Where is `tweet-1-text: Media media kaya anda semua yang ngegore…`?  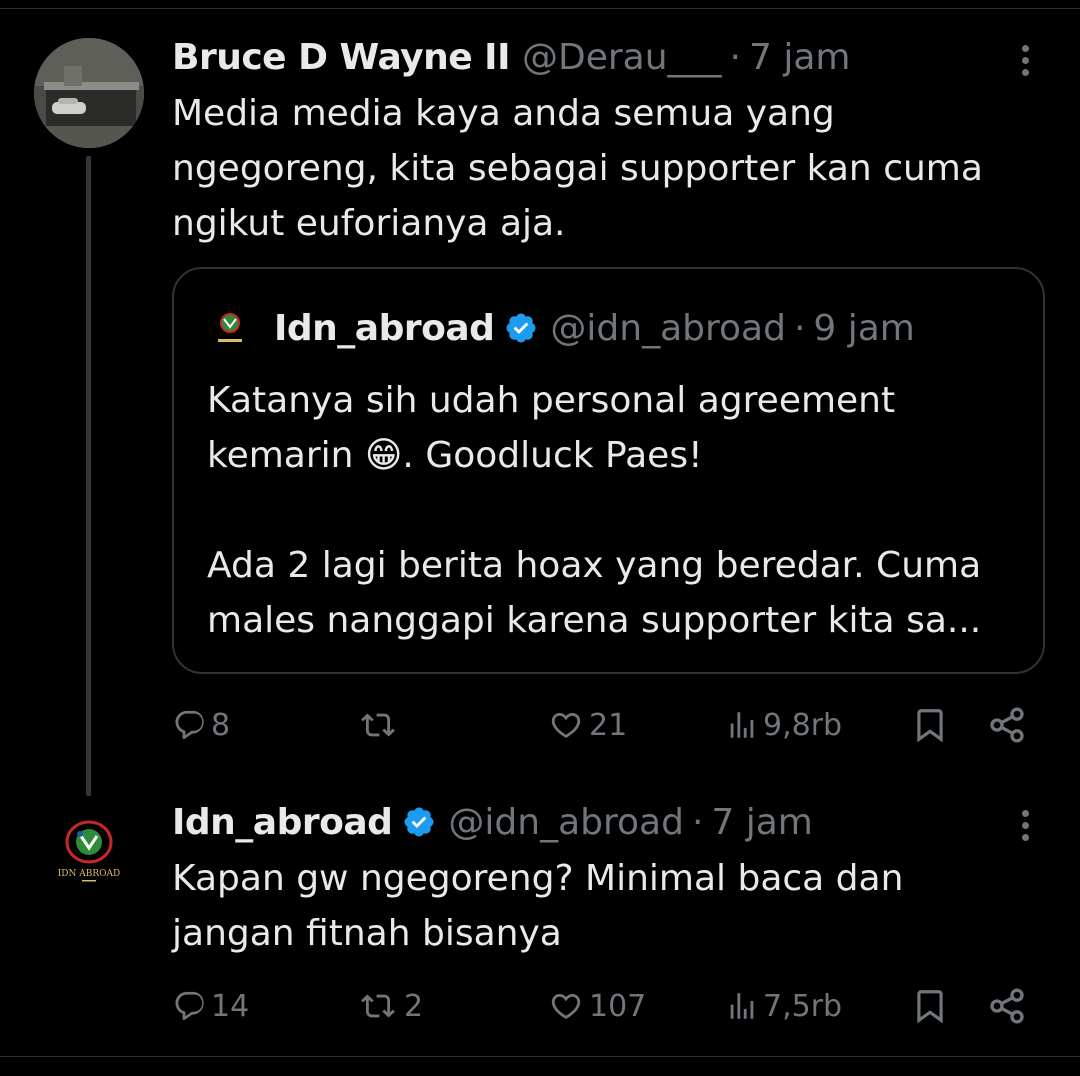
tweet-1-text: Media media kaya anda semua yang ngegore… is located at coordinates (602, 168).